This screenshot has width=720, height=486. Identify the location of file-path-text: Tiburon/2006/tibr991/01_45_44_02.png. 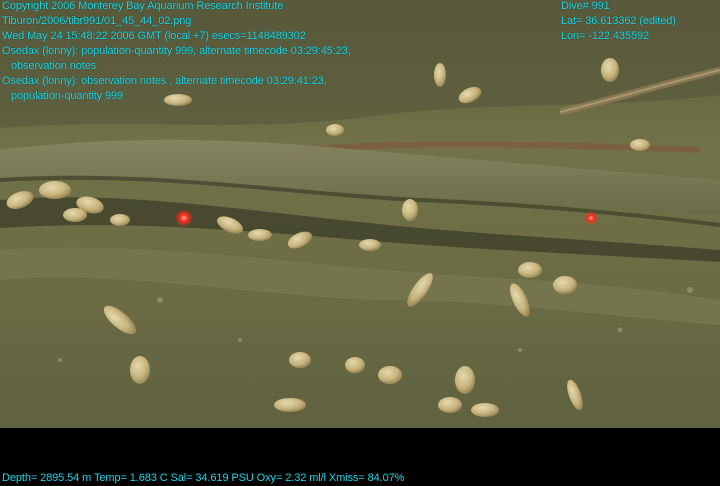
(97, 21).